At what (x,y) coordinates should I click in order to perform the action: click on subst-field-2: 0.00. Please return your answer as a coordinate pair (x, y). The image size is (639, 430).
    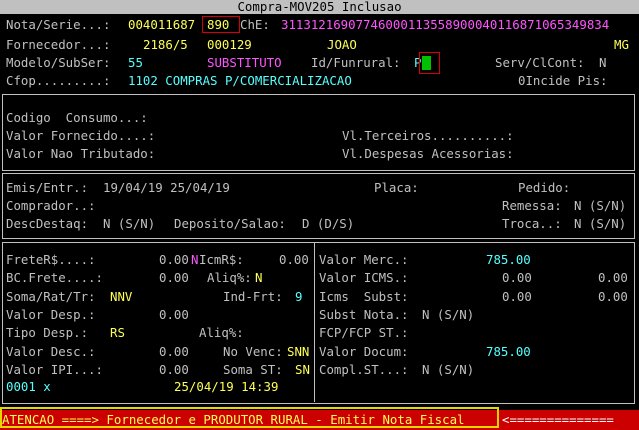
    Looking at the image, I should click on (613, 296).